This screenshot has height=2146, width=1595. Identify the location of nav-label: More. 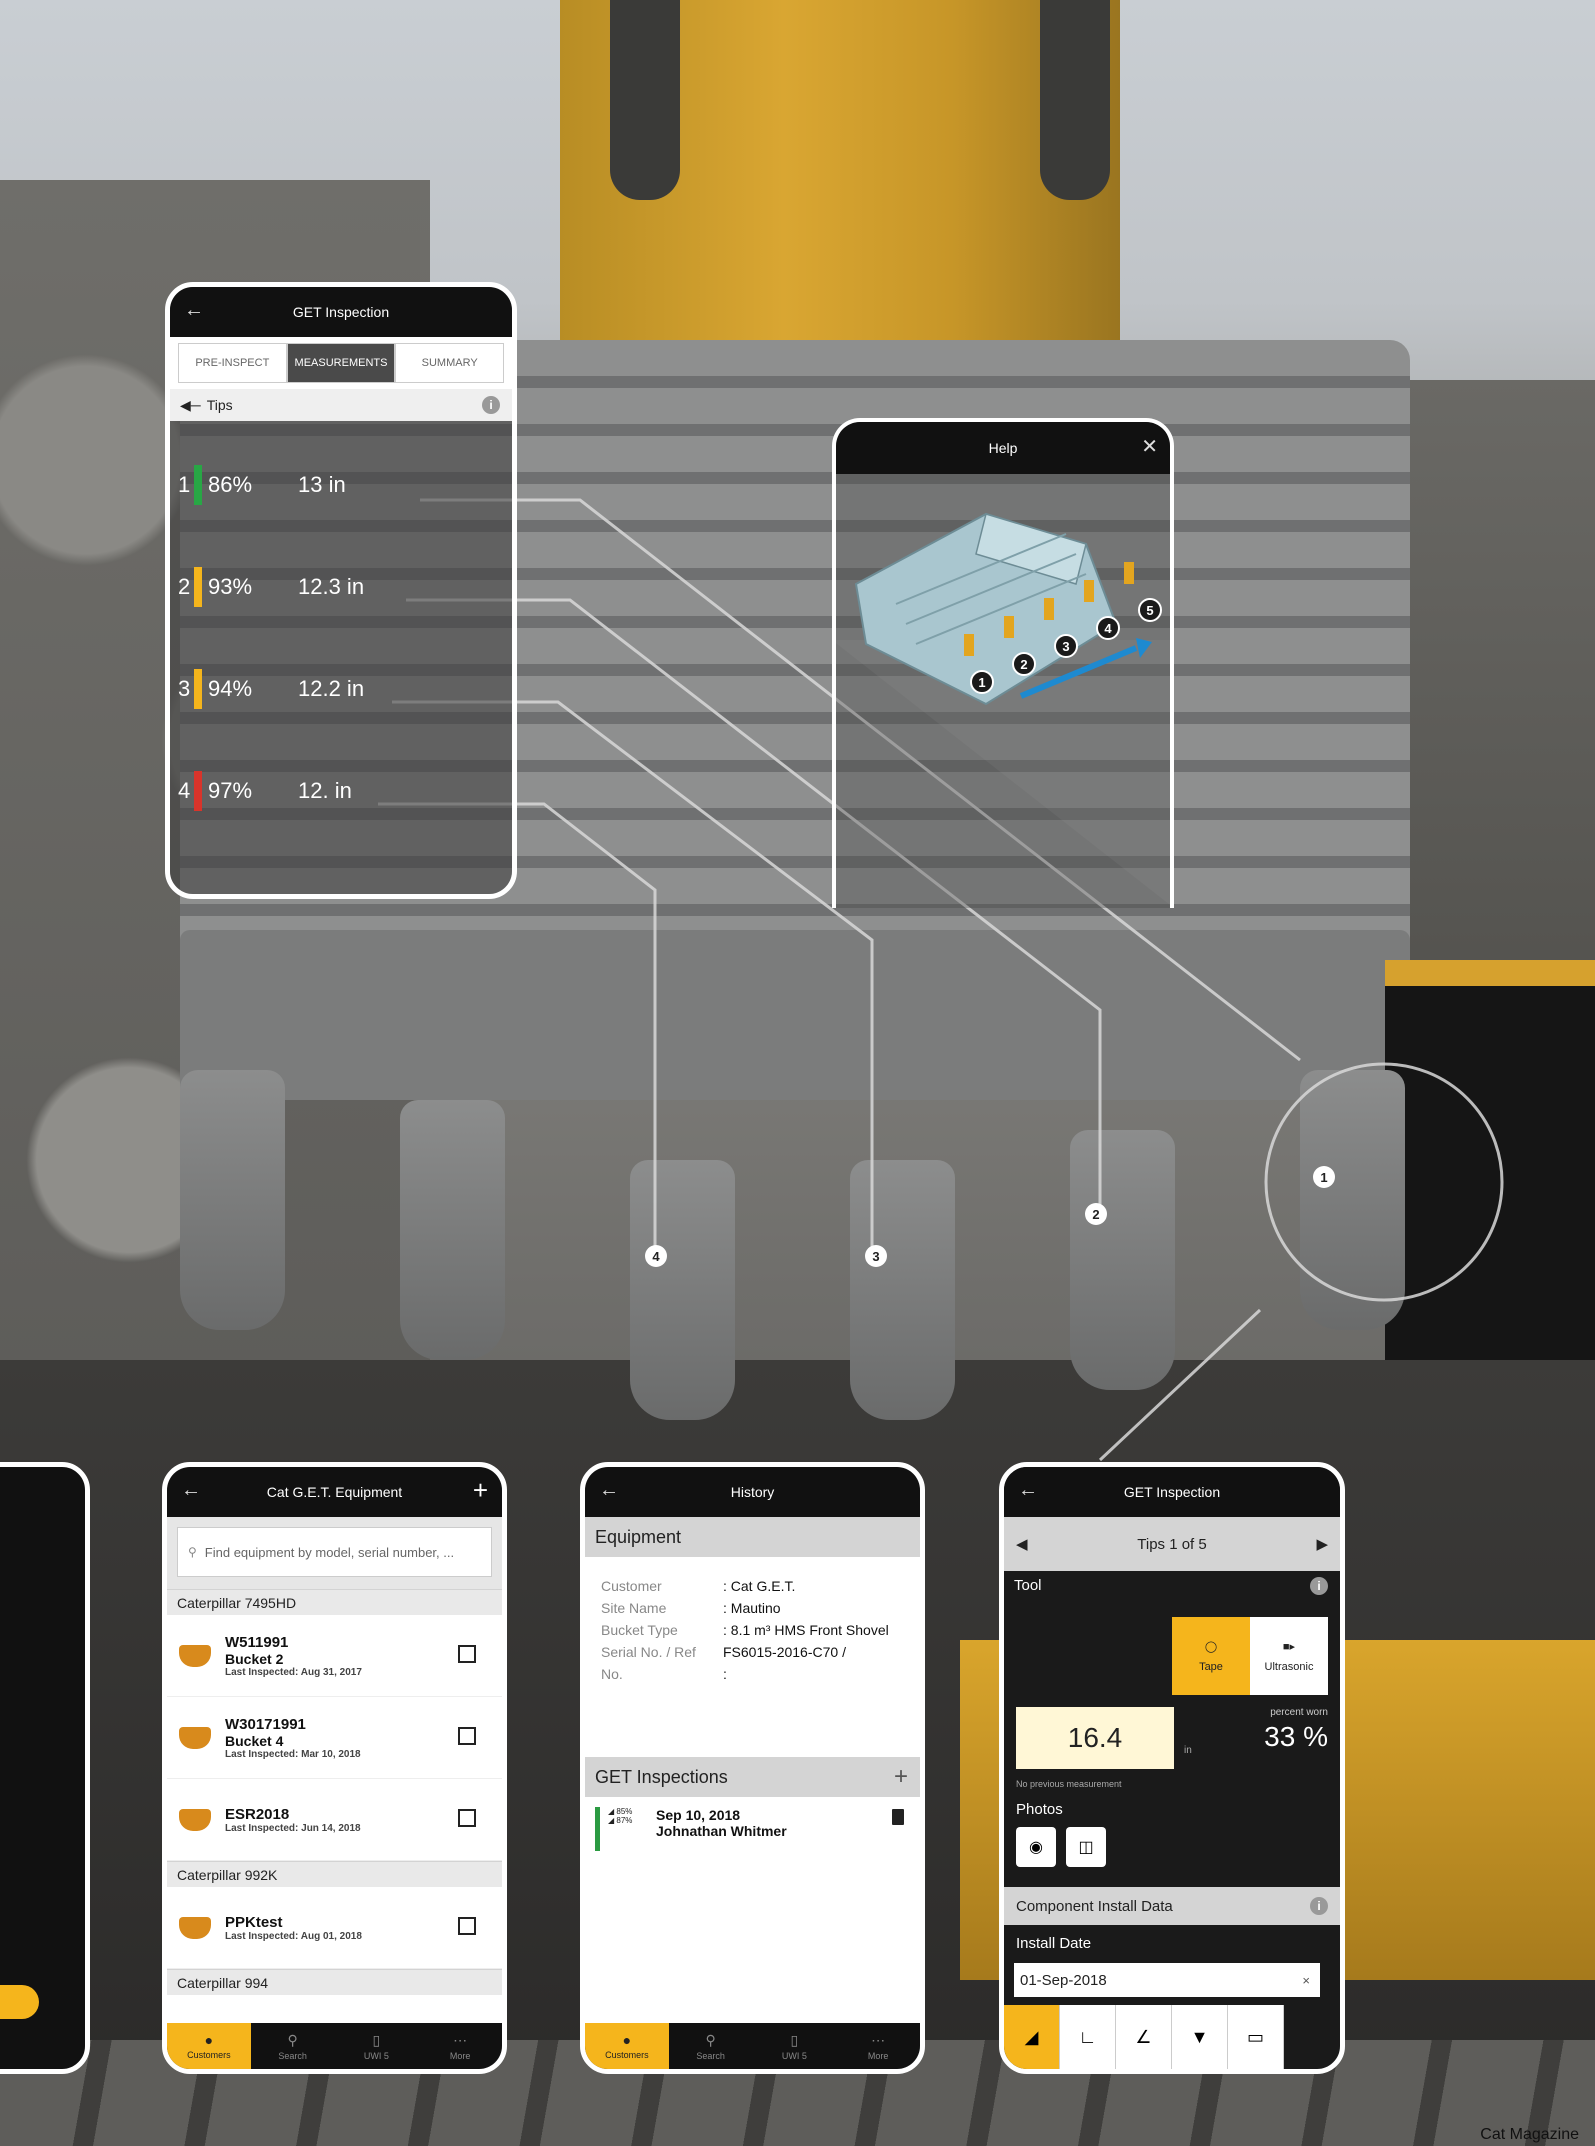
(460, 2055).